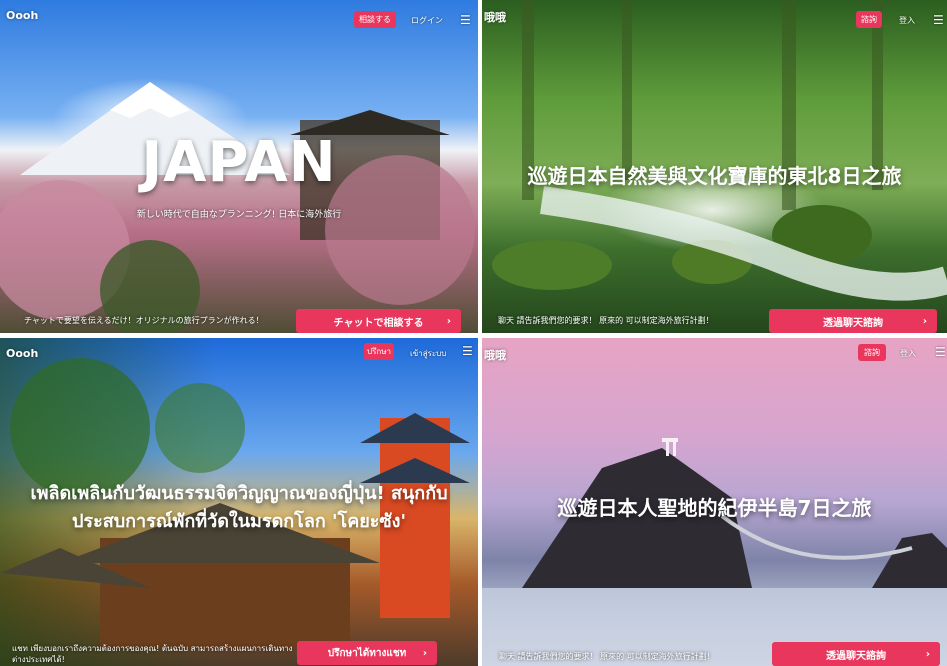  Describe the element at coordinates (375, 19) in the screenshot. I see `consult-button: 相談する` at that location.